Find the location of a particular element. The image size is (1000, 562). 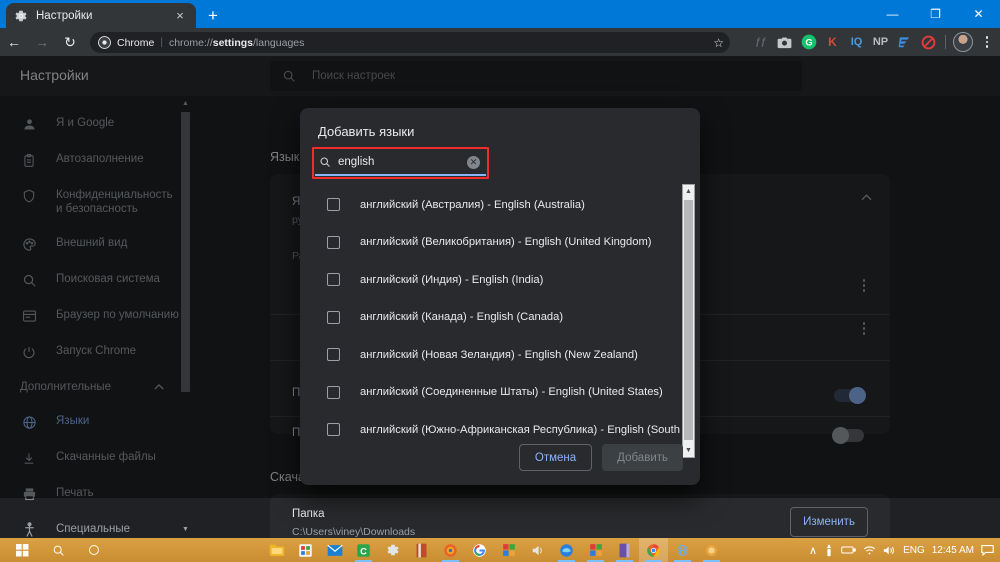

close-icon: × is located at coordinates (180, 16).